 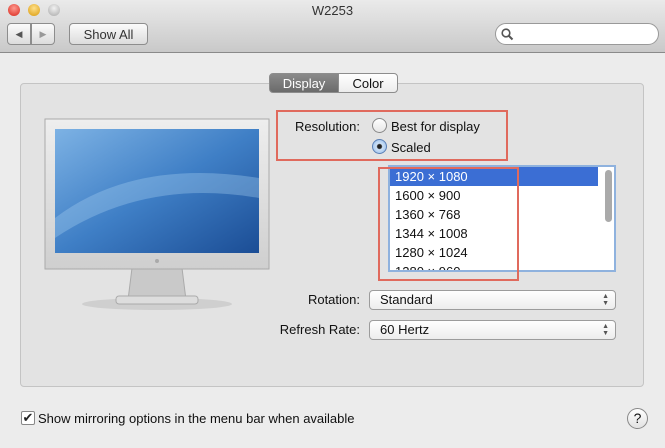 What do you see at coordinates (43, 34) in the screenshot?
I see `forward-button: ▶` at bounding box center [43, 34].